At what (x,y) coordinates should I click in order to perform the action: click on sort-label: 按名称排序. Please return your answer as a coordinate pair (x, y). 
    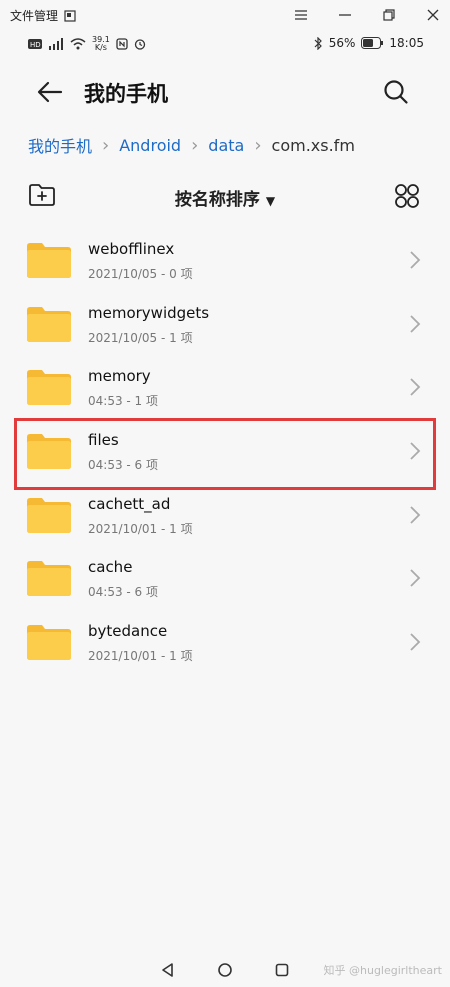
    Looking at the image, I should click on (217, 200).